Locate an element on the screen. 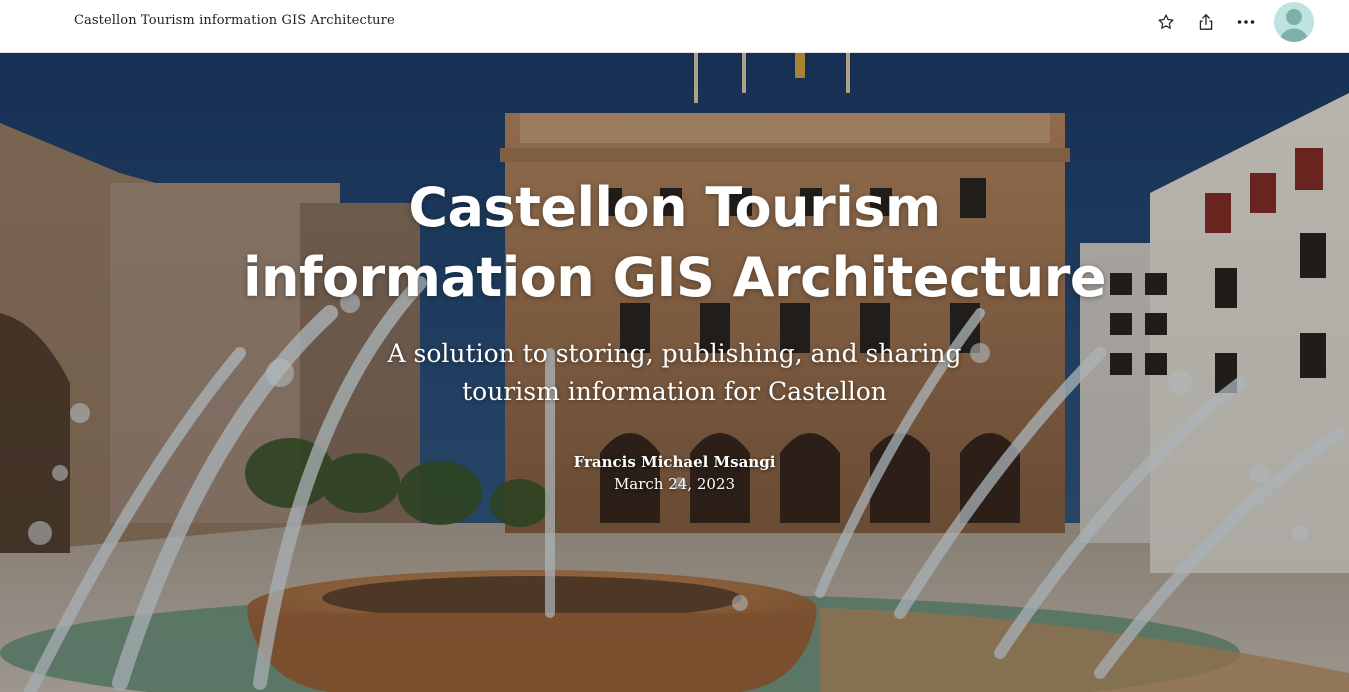 This screenshot has width=1349, height=692. star-icon is located at coordinates (1166, 22).